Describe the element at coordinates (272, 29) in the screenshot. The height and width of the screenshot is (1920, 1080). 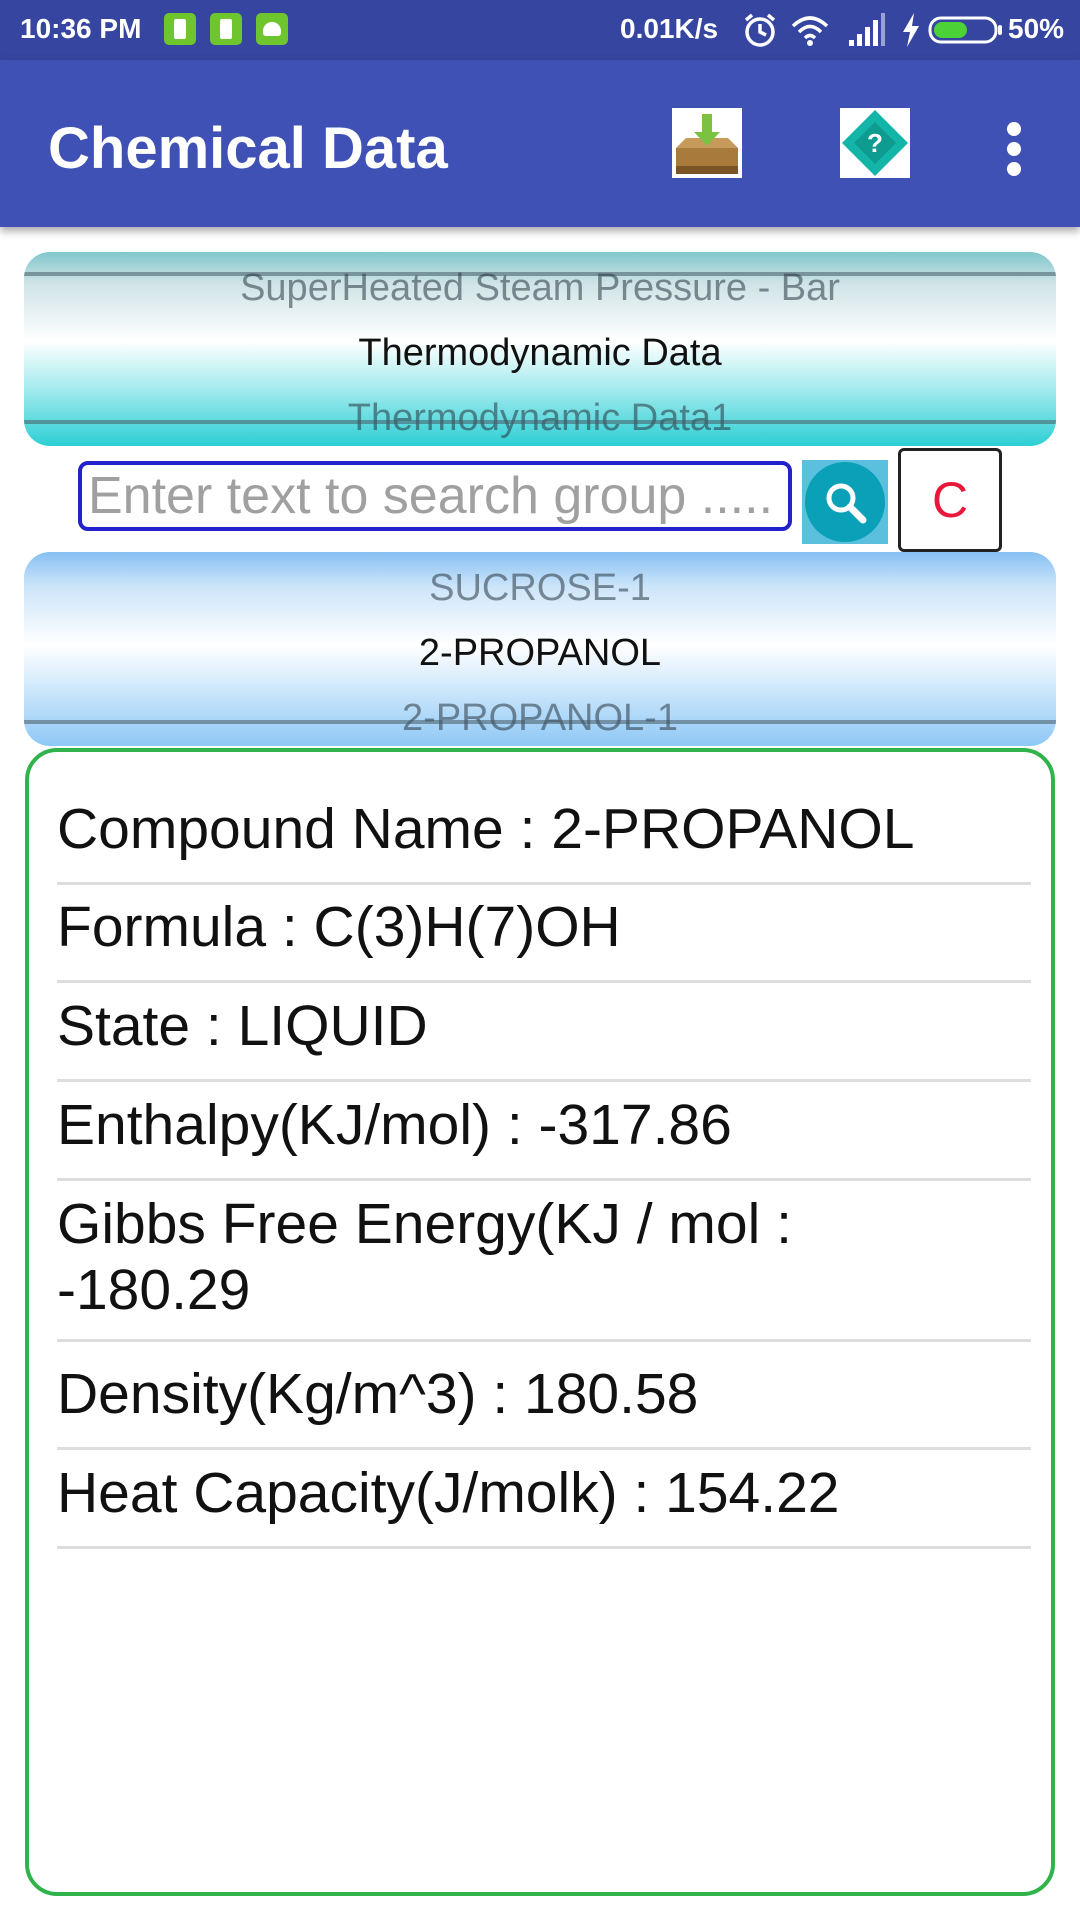
I see `android-notification-icon` at that location.